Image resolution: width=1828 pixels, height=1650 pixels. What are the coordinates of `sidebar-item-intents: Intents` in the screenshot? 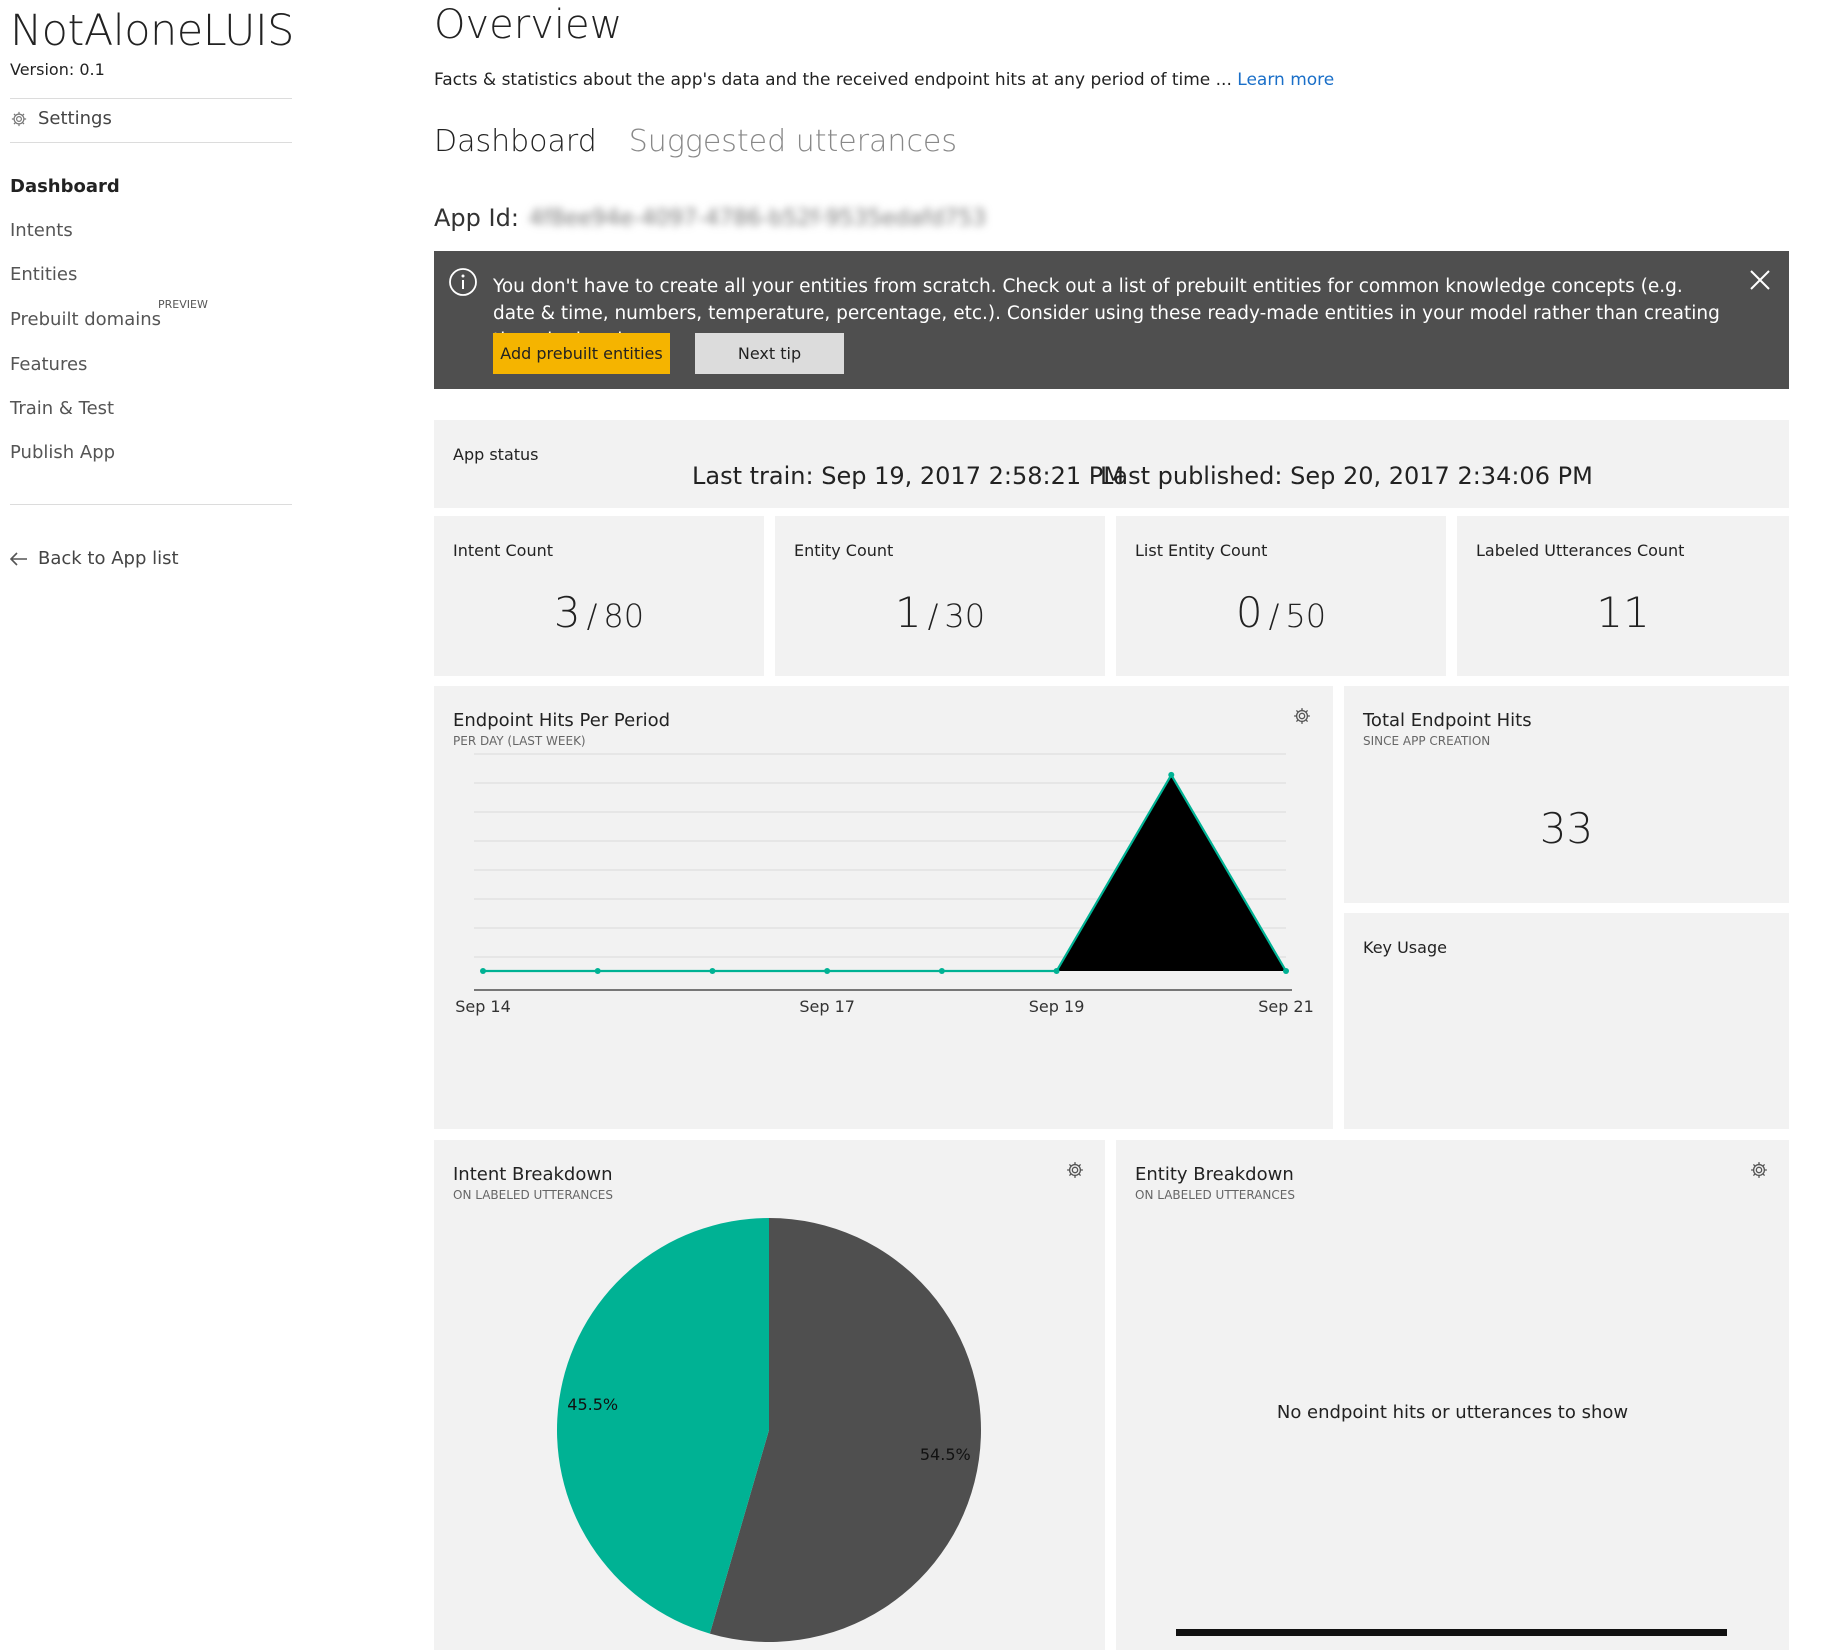 It's located at (41, 230).